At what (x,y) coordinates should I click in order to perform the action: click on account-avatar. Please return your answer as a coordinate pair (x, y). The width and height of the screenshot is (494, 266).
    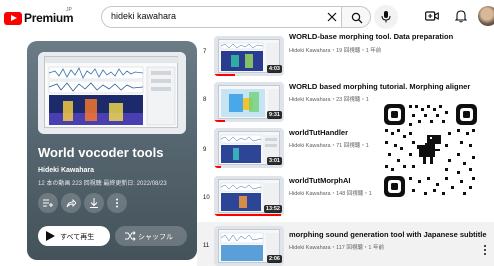
    Looking at the image, I should click on (486, 16).